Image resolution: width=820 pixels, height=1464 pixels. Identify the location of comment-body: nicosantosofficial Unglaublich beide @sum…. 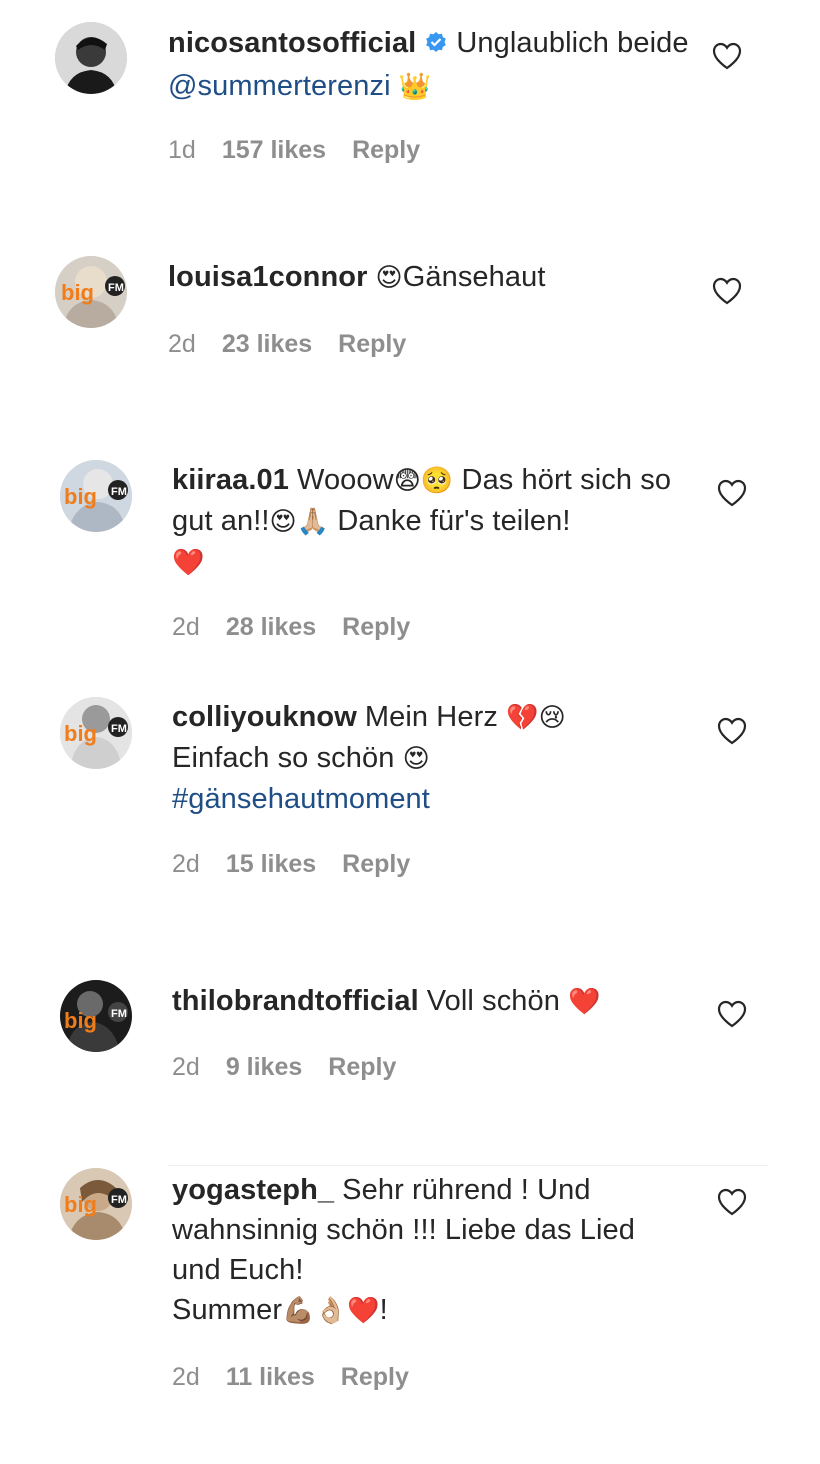
(438, 65).